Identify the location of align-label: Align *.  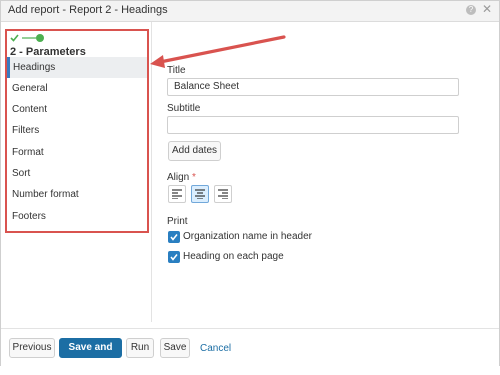
(181, 177).